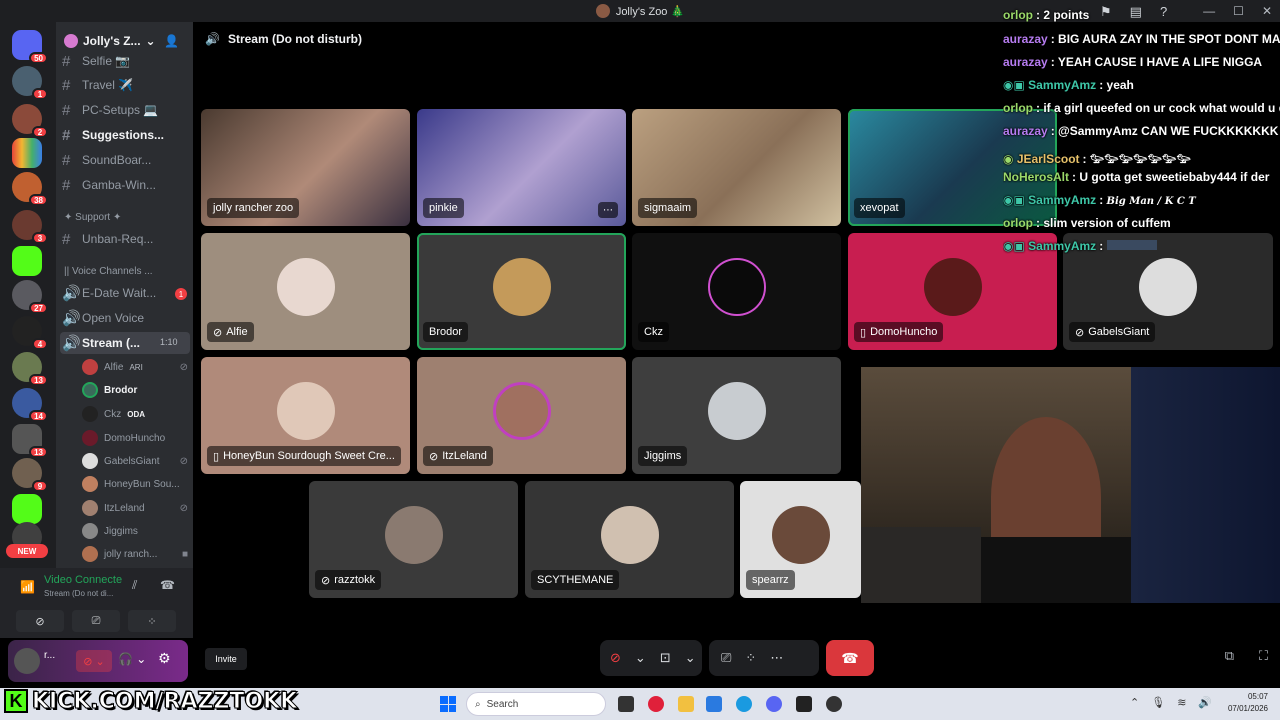  I want to click on taskbar-search: ⌕ Search, so click(536, 704).